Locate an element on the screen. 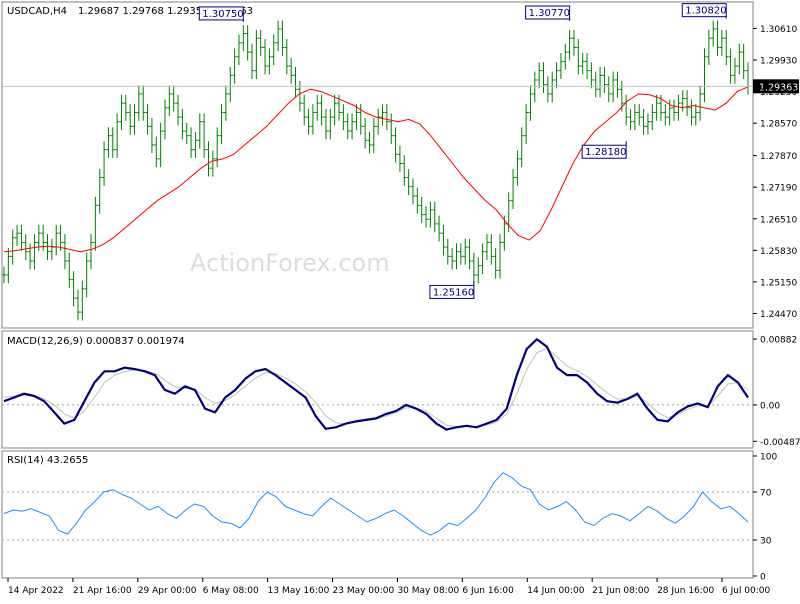 This screenshot has height=604, width=800. time-axis-label: 21 Apr 16:00 is located at coordinates (102, 591).